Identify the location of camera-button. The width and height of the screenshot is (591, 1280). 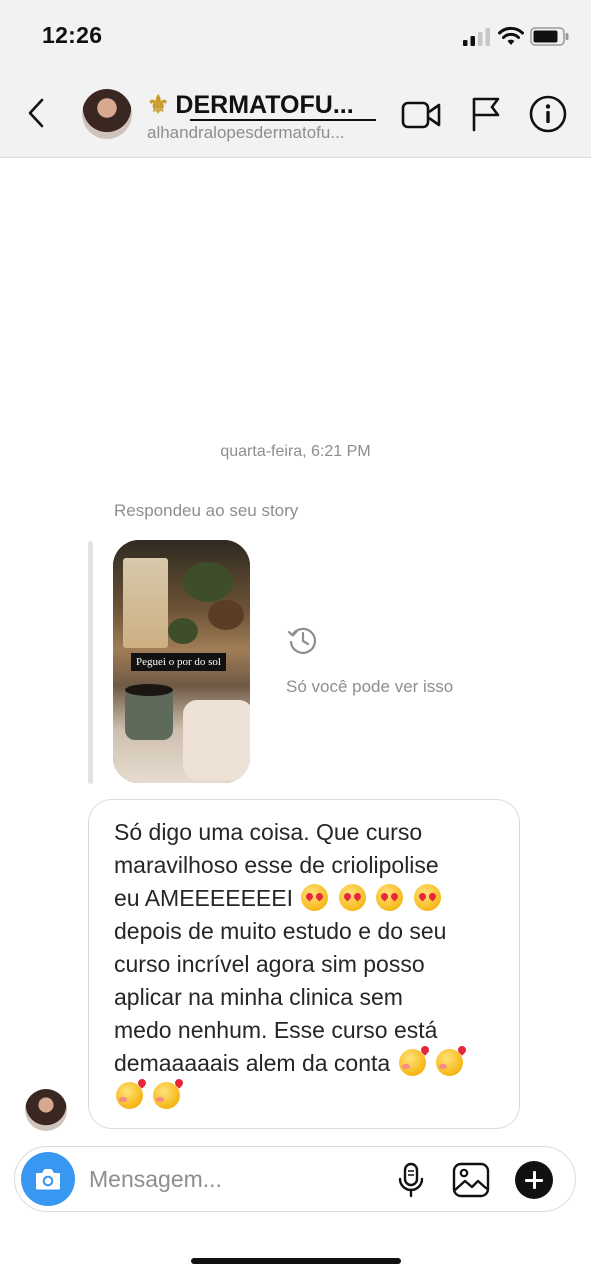
(48, 1179).